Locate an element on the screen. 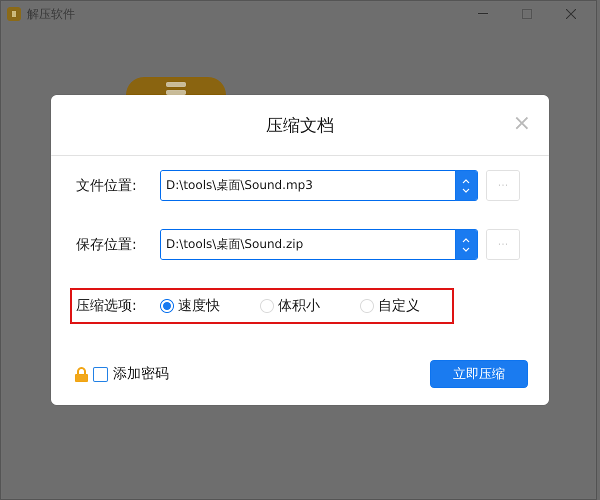  field-label: 保存位置: is located at coordinates (107, 245).